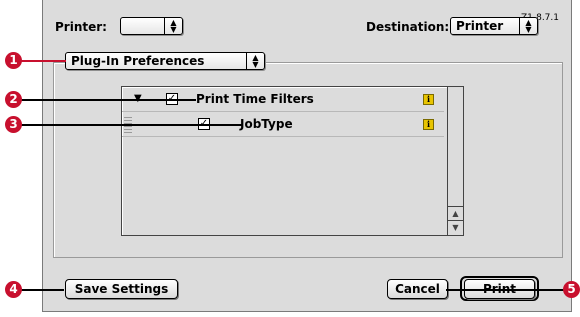 Image resolution: width=580 pixels, height=317 pixels. Describe the element at coordinates (417, 289) in the screenshot. I see `cancel-button: Cancel` at that location.